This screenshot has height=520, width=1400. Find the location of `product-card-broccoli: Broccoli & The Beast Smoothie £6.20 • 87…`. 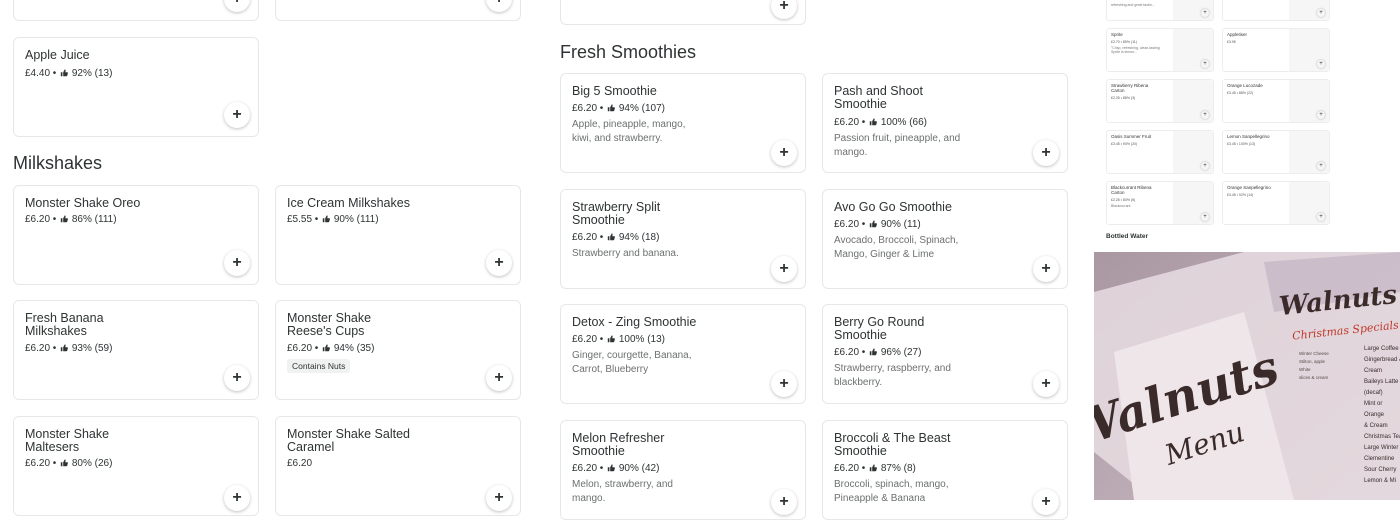

product-card-broccoli: Broccoli & The Beast Smoothie £6.20 • 87… is located at coordinates (945, 470).